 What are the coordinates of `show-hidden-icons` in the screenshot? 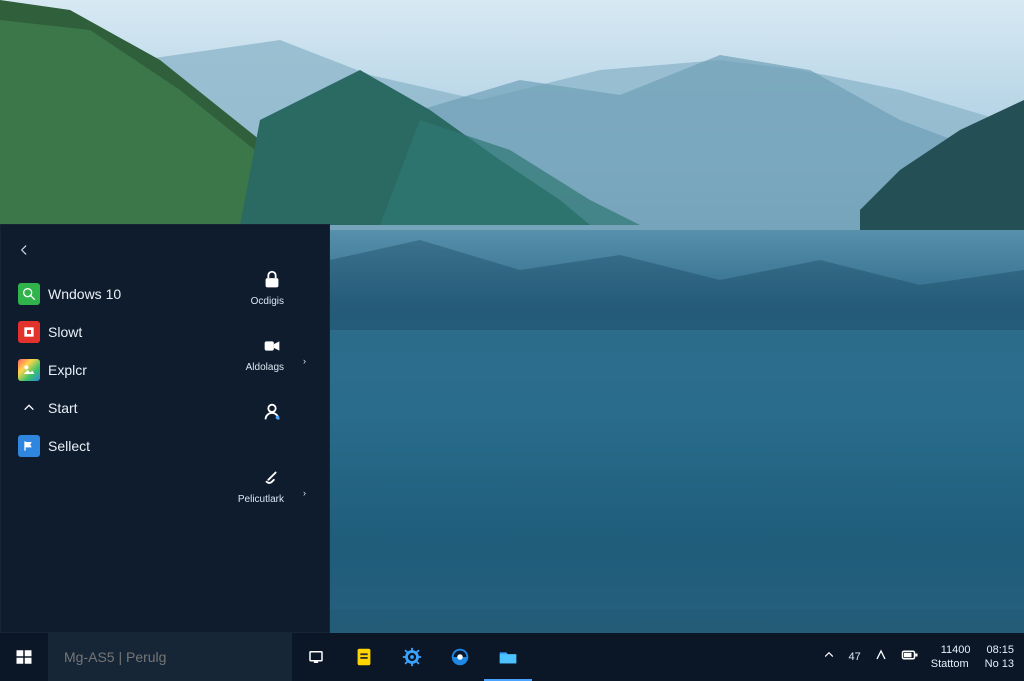 It's located at (829, 657).